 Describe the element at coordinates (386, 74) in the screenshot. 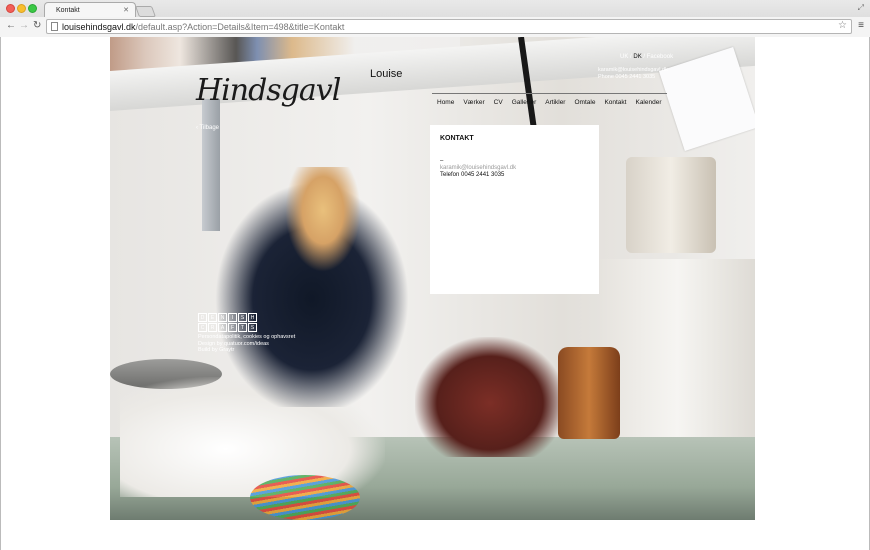

I see `logo-first-name: Louise` at that location.